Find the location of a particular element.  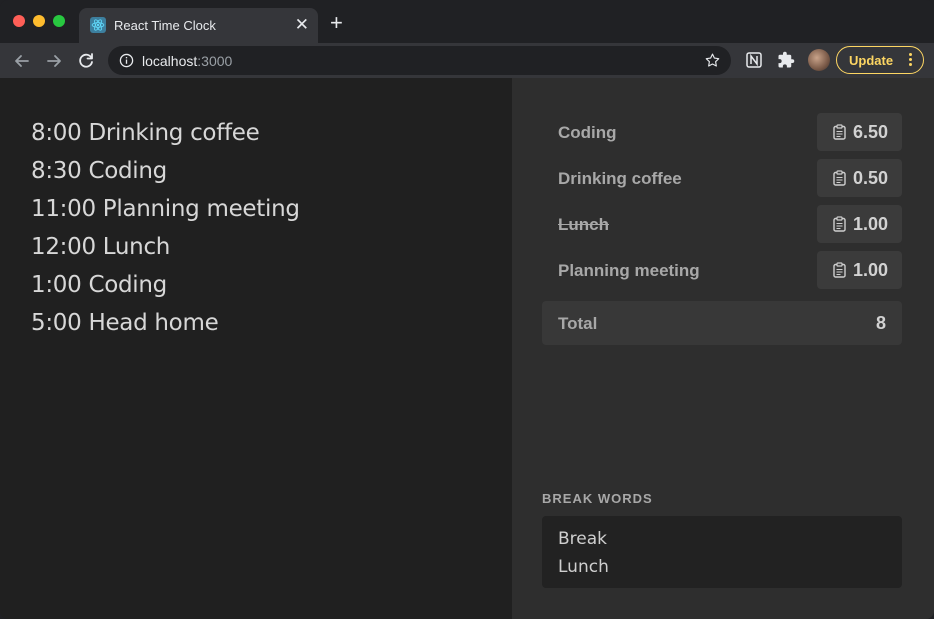

break-words-input: Break Lunch is located at coordinates (722, 552).